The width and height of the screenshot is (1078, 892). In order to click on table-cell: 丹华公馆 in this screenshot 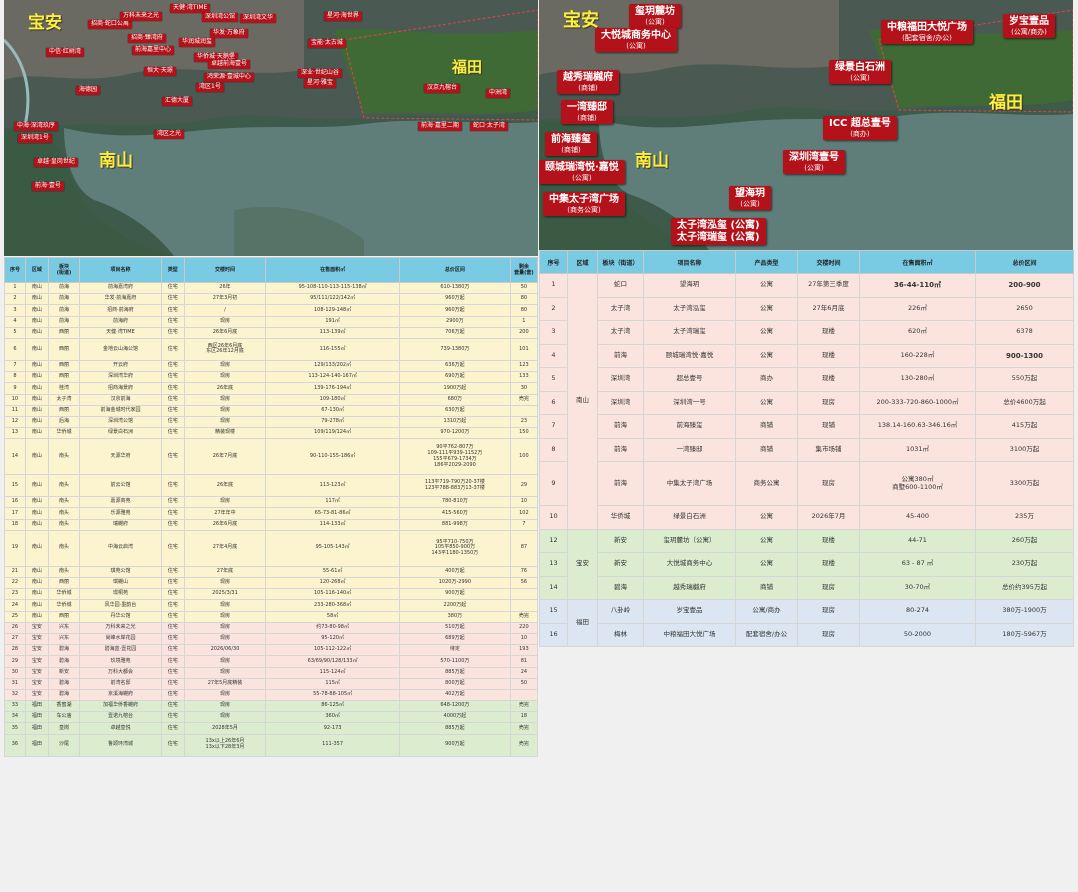, I will do `click(120, 616)`.